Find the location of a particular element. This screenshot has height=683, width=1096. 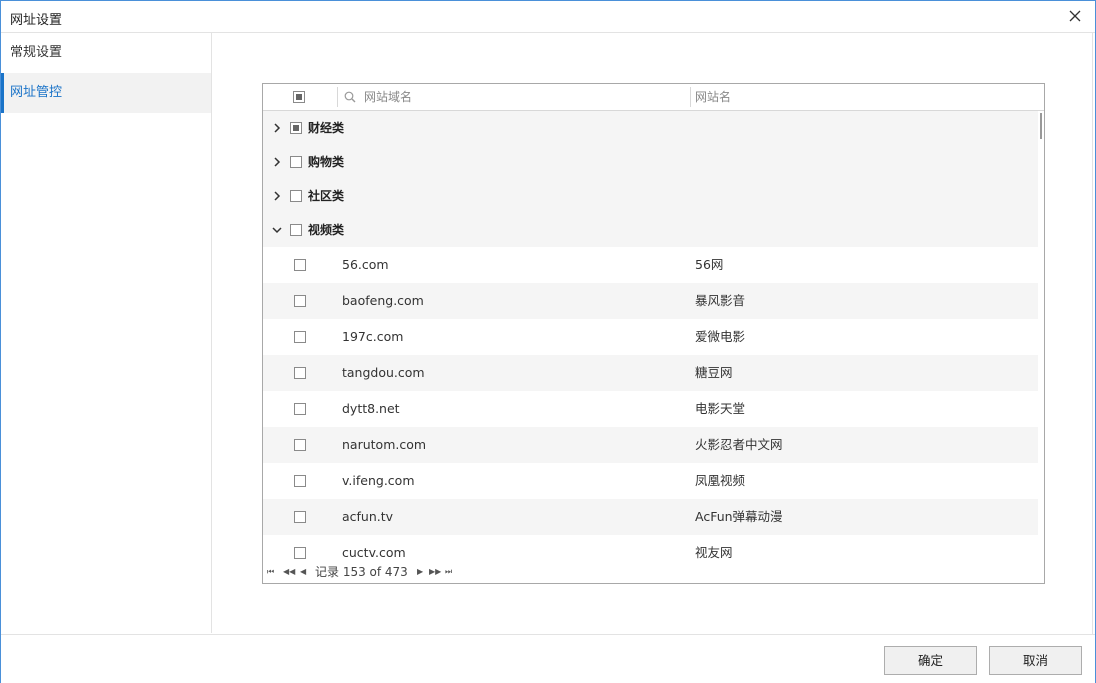

row-domain: dytt8.net is located at coordinates (371, 408).